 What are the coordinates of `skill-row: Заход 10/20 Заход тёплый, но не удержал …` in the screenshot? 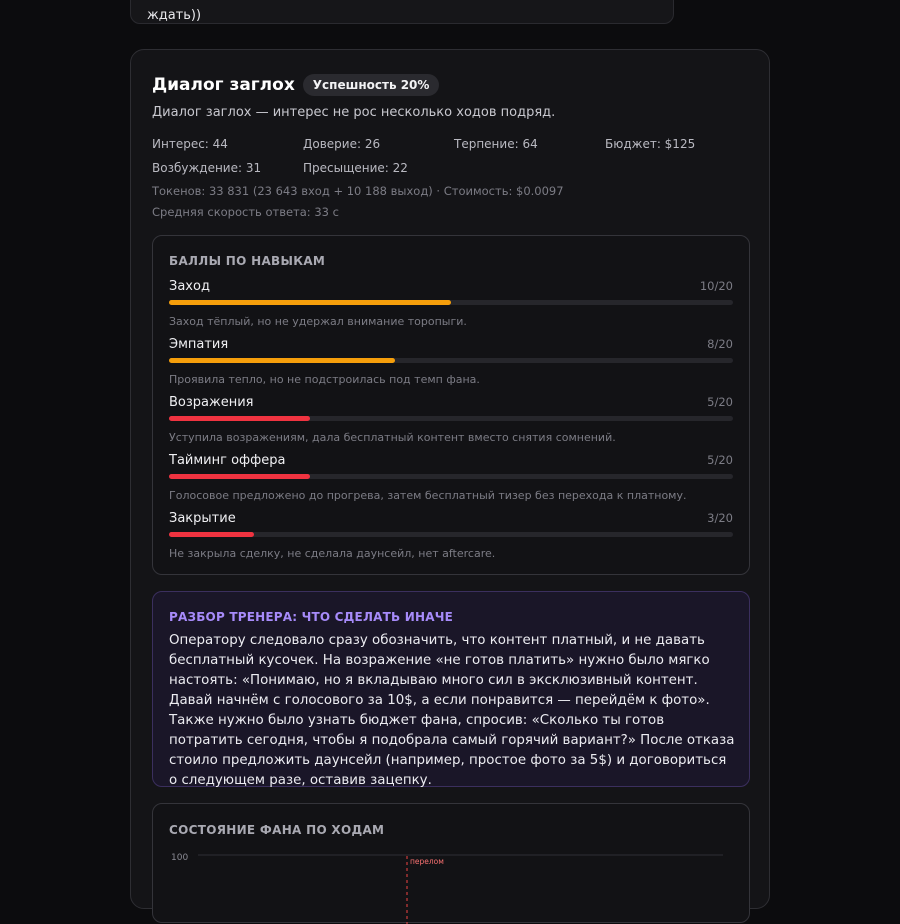 It's located at (451, 303).